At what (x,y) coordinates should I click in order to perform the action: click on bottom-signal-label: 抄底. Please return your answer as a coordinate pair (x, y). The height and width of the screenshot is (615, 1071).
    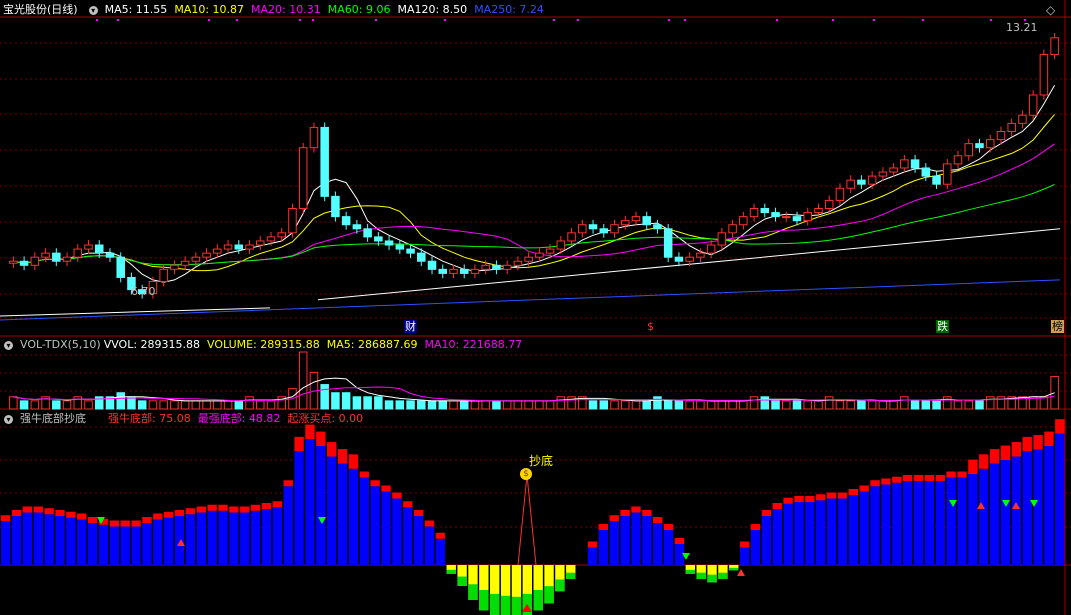
    Looking at the image, I should click on (541, 461).